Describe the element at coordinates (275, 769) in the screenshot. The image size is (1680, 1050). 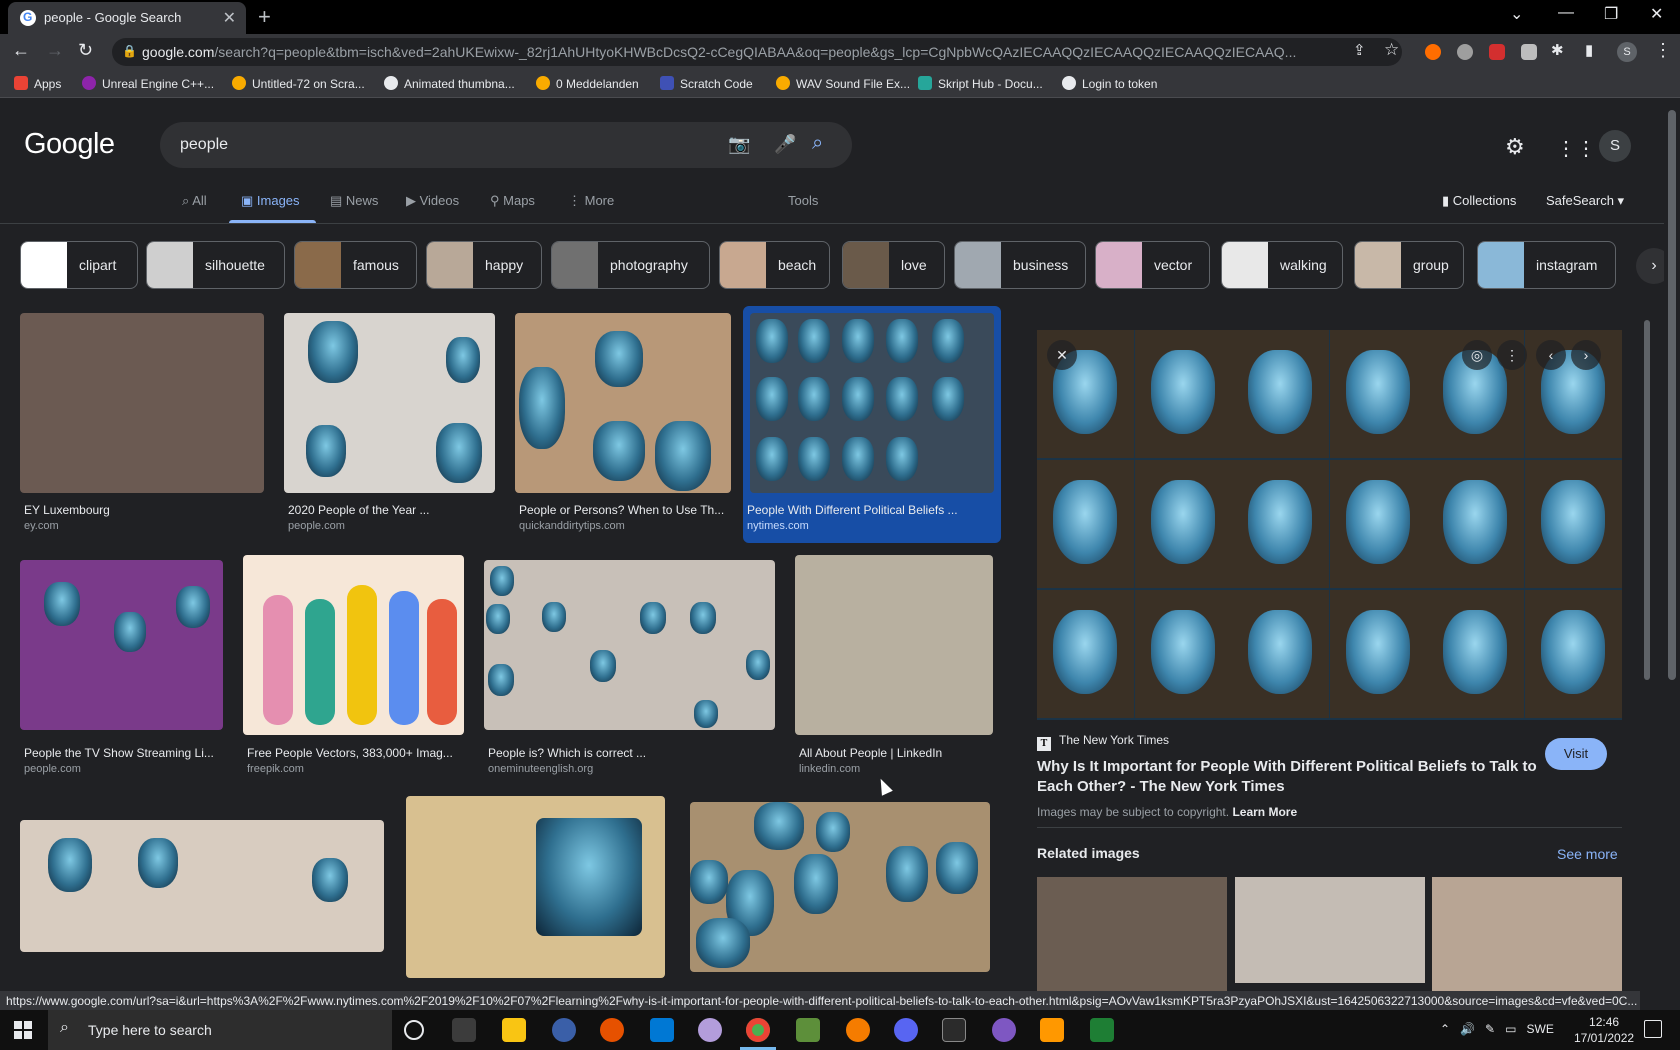
I see `result-source: freepik.com` at that location.